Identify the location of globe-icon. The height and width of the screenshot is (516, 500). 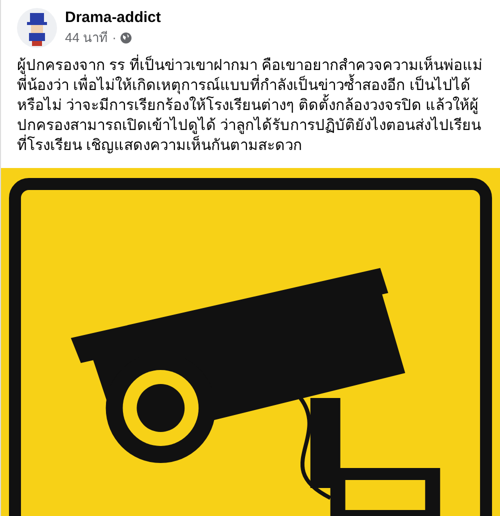
(126, 38).